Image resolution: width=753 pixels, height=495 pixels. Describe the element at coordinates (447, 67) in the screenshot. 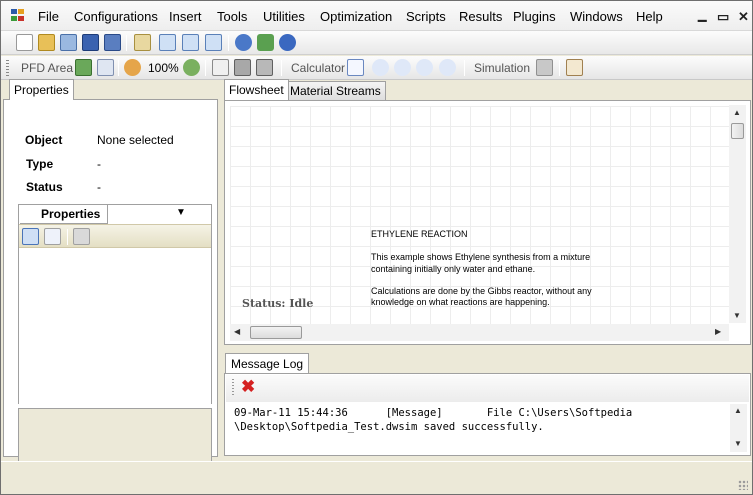

I see `eject-icon` at that location.